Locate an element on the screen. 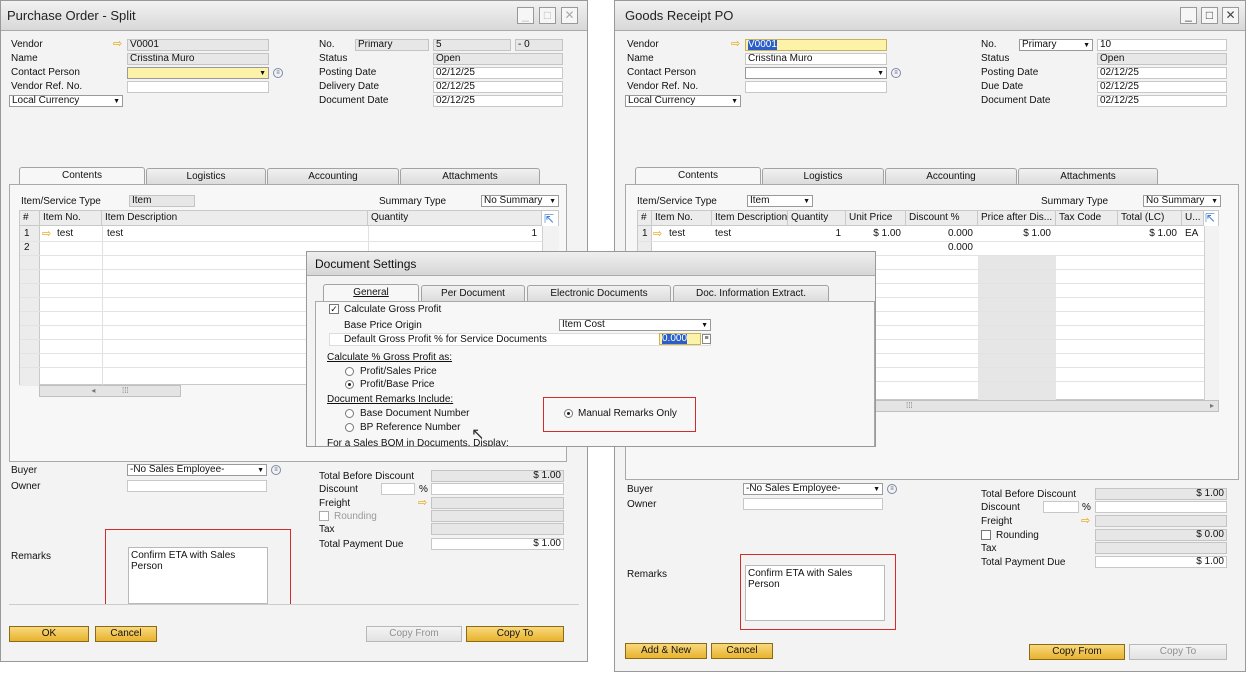 This screenshot has width=1248, height=675. doc-number-field: 5 is located at coordinates (472, 45).